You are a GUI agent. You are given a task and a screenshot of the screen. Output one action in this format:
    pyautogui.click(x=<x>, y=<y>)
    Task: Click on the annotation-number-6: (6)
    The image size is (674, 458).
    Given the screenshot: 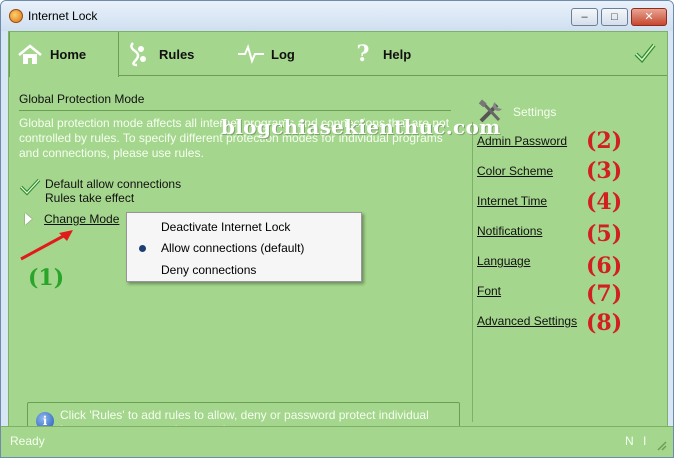 What is the action you would take?
    pyautogui.click(x=604, y=266)
    